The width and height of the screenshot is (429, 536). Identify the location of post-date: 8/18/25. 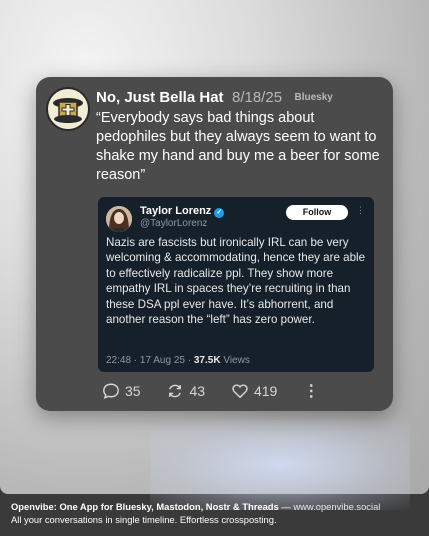
(257, 97).